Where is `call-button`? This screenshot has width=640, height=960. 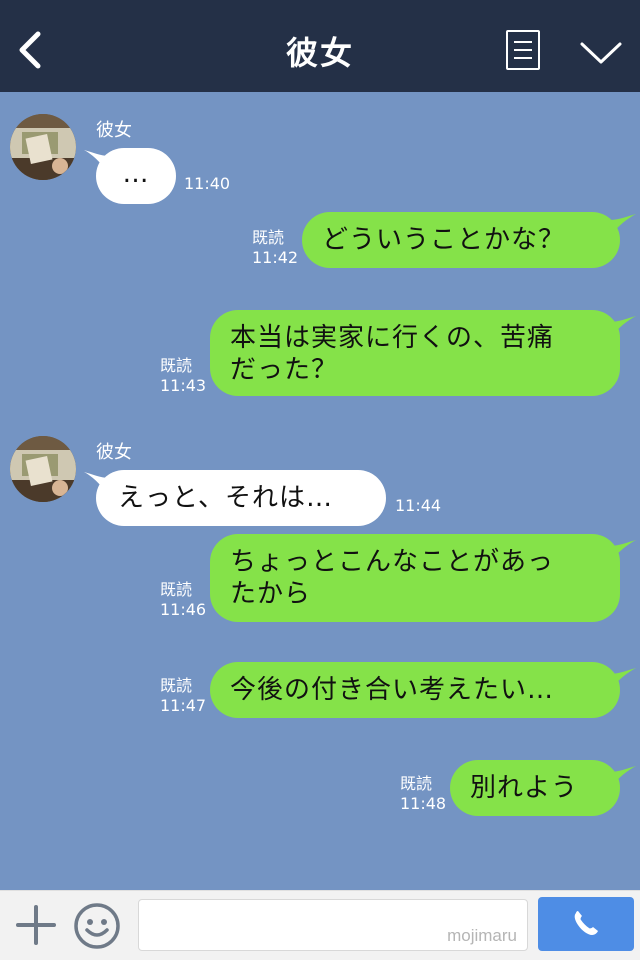
call-button is located at coordinates (586, 924).